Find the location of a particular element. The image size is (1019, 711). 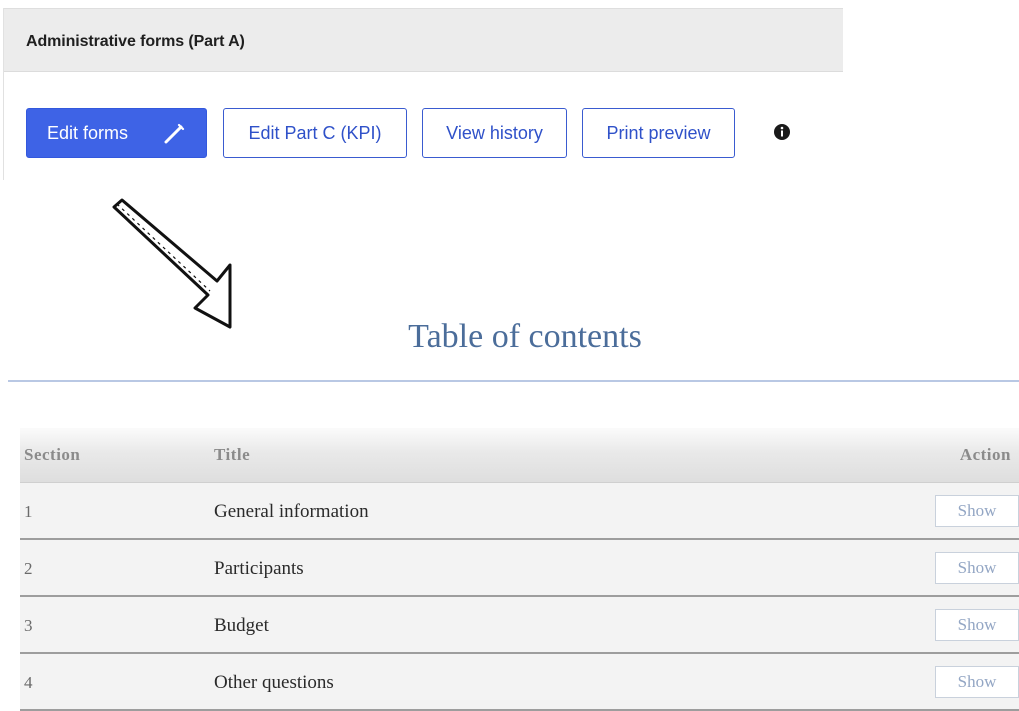

row-section-number: 1 is located at coordinates (28, 511).